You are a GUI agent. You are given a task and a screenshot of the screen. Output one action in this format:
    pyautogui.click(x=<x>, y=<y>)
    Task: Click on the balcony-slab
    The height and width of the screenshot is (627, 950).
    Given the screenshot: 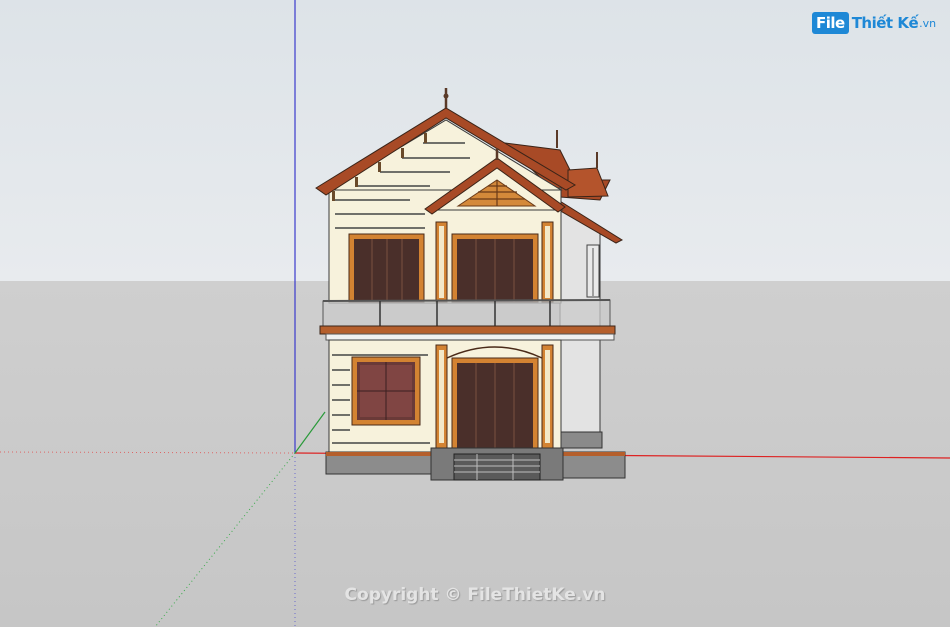 What is the action you would take?
    pyautogui.click(x=467, y=330)
    